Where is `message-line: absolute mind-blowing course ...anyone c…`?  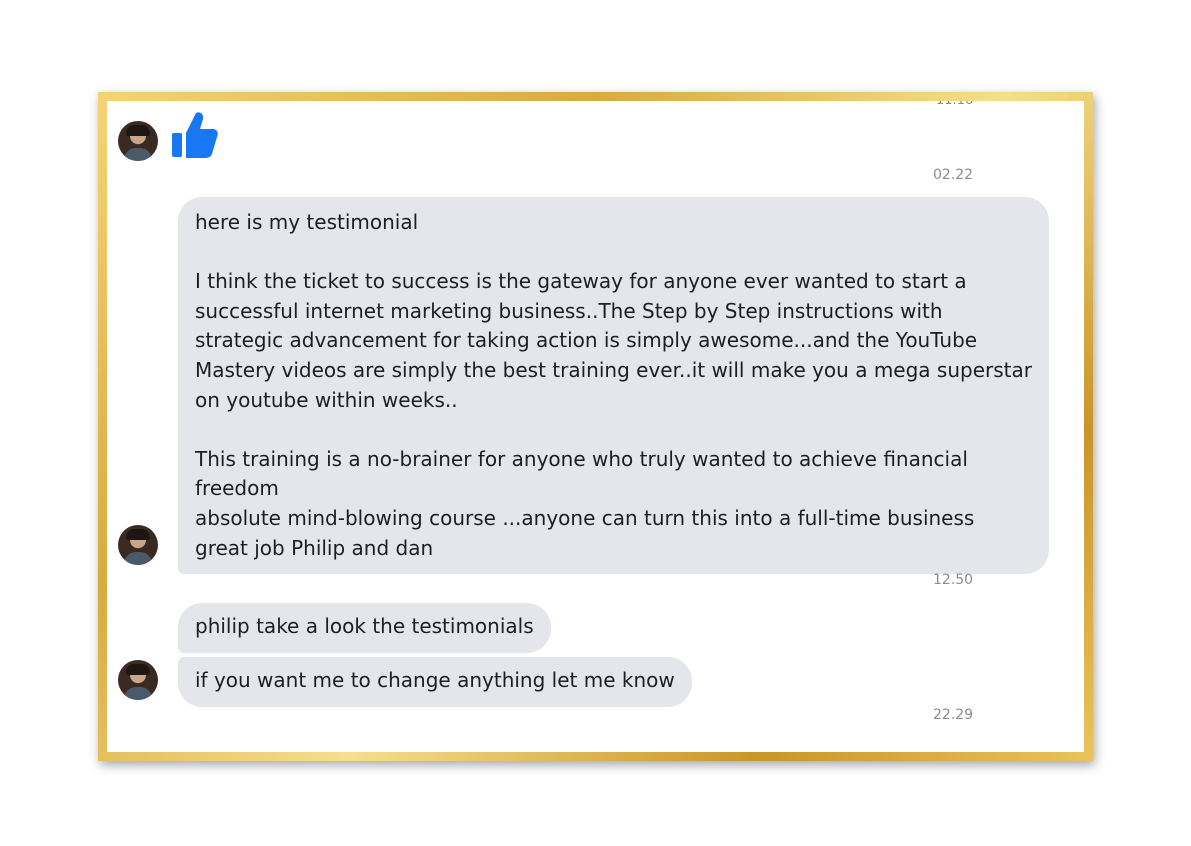 message-line: absolute mind-blowing course ...anyone c… is located at coordinates (585, 517).